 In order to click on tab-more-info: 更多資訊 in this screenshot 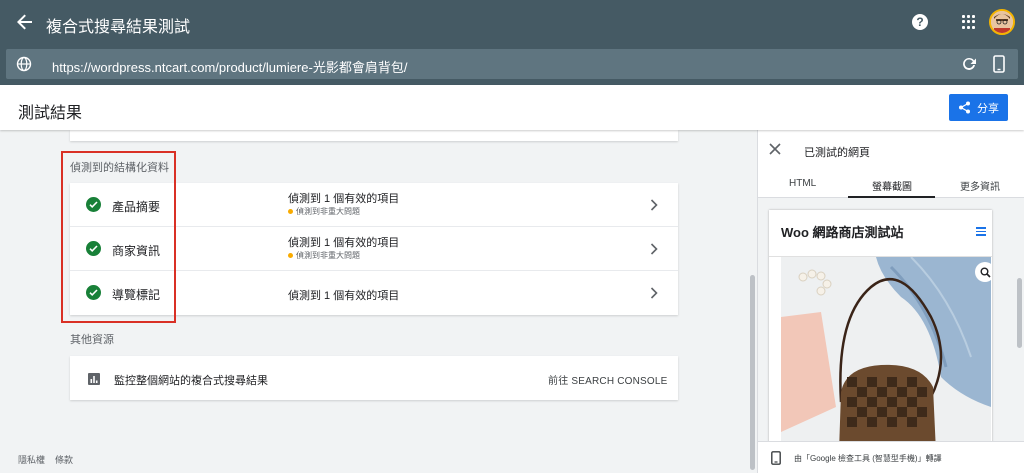, I will do `click(980, 185)`.